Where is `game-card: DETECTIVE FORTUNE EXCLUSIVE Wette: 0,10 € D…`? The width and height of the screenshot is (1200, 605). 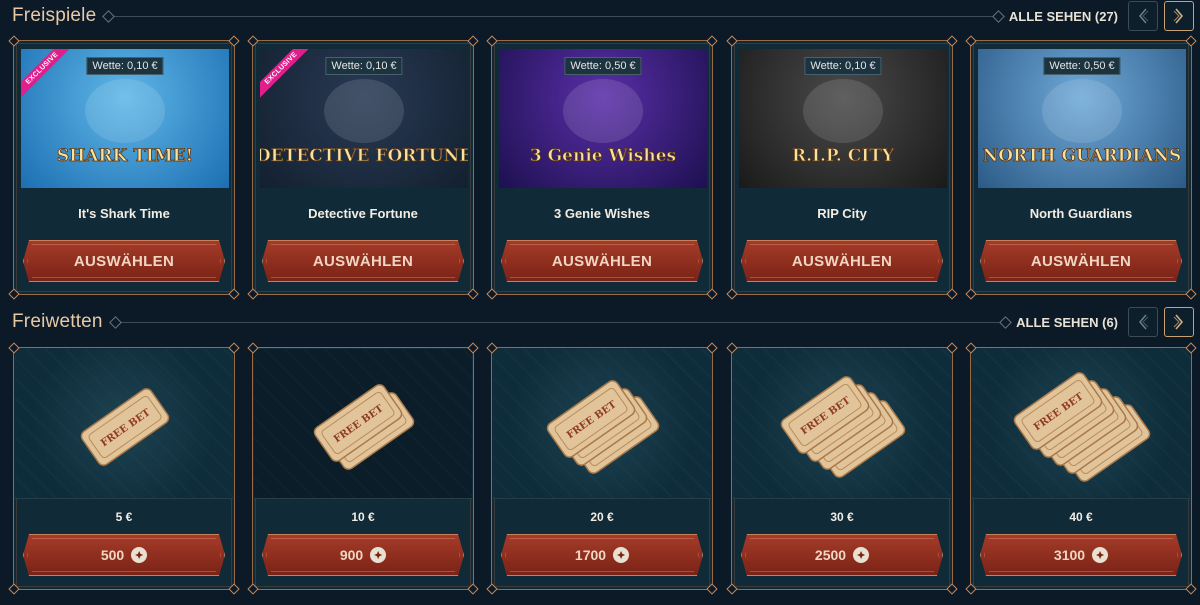
game-card: DETECTIVE FORTUNE EXCLUSIVE Wette: 0,10 € D… is located at coordinates (363, 167).